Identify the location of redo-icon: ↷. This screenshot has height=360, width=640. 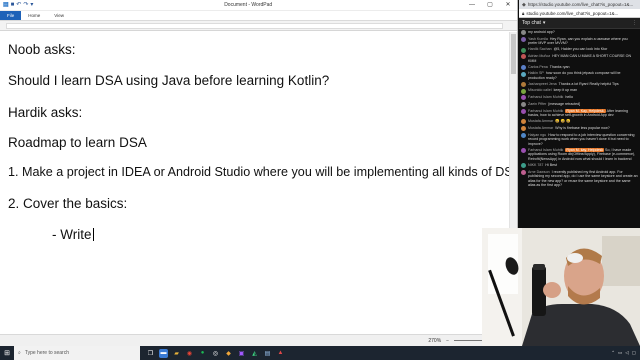
(25, 5).